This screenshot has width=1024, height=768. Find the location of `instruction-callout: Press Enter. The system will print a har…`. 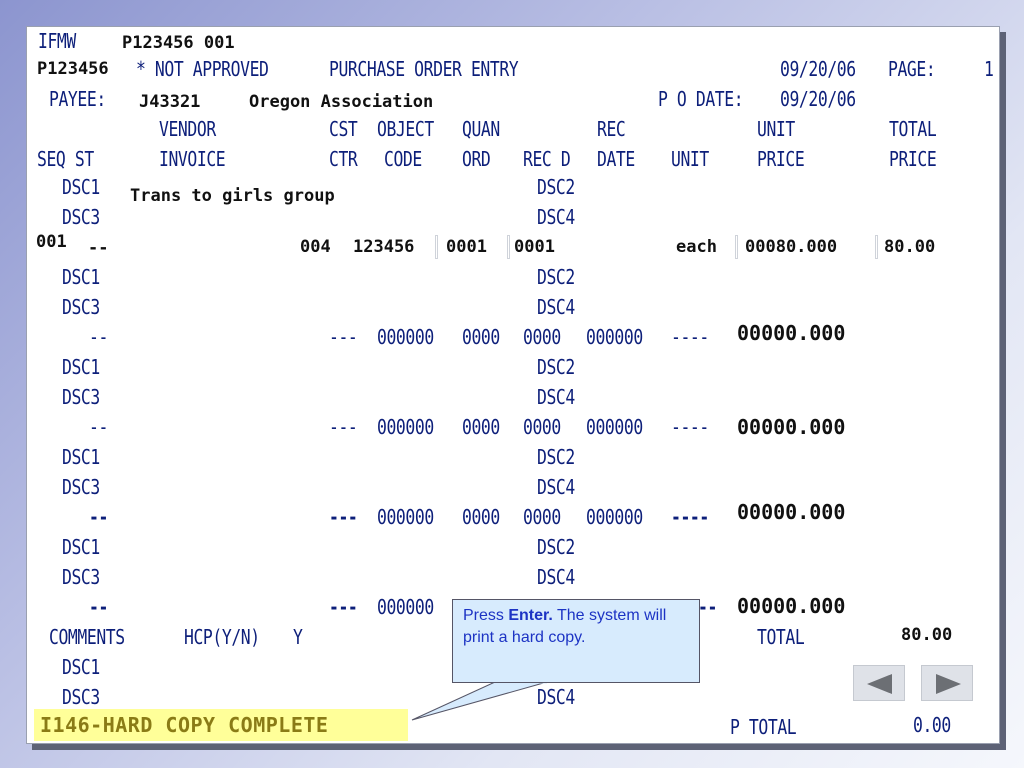

instruction-callout: Press Enter. The system will print a har… is located at coordinates (576, 641).